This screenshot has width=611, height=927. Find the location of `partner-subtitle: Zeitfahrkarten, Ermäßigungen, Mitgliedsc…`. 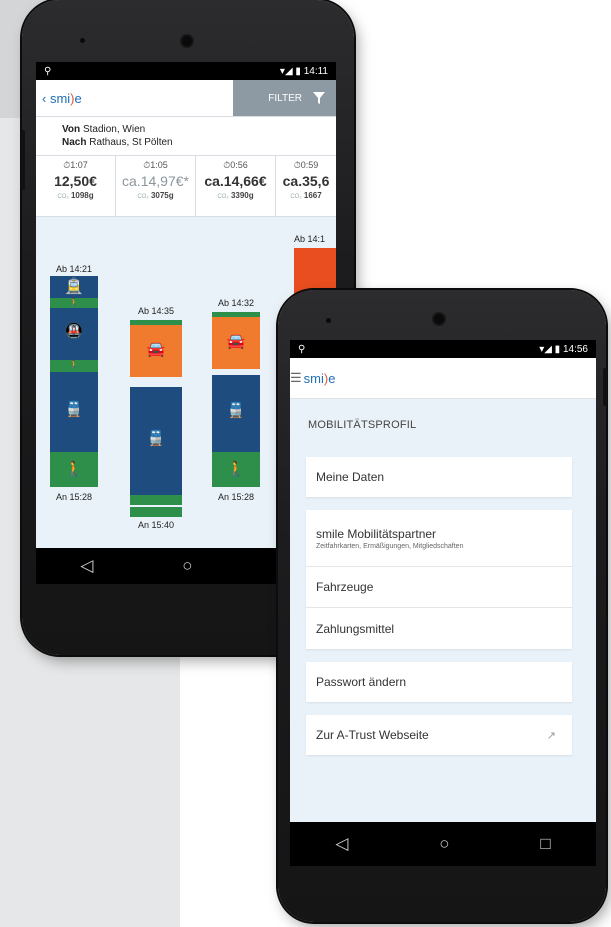

partner-subtitle: Zeitfahrkarten, Ermäßigungen, Mitgliedsc… is located at coordinates (390, 546).